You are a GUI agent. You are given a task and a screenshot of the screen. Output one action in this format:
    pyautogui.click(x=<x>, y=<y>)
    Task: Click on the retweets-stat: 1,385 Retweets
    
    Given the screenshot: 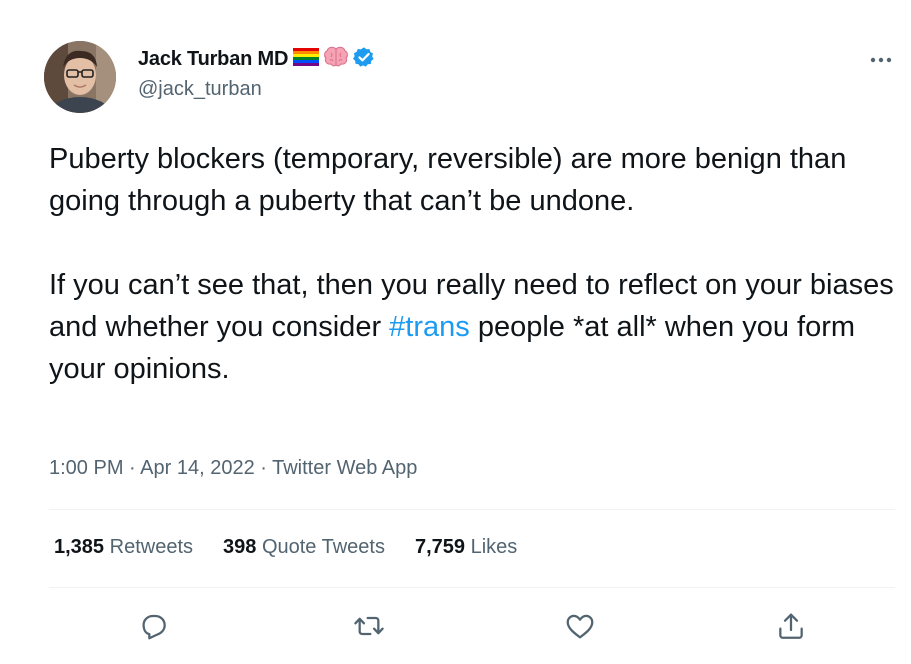 What is the action you would take?
    pyautogui.click(x=123, y=547)
    